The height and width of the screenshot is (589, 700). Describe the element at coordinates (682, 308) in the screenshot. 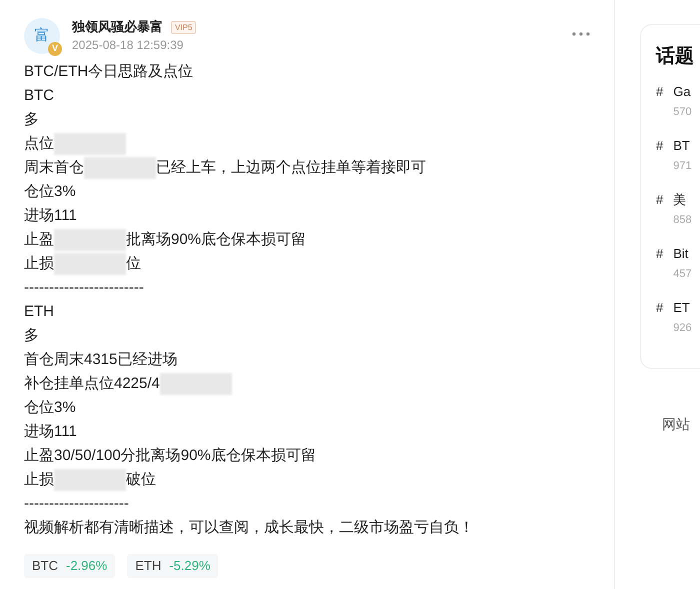

I see `topic-title: ET` at that location.